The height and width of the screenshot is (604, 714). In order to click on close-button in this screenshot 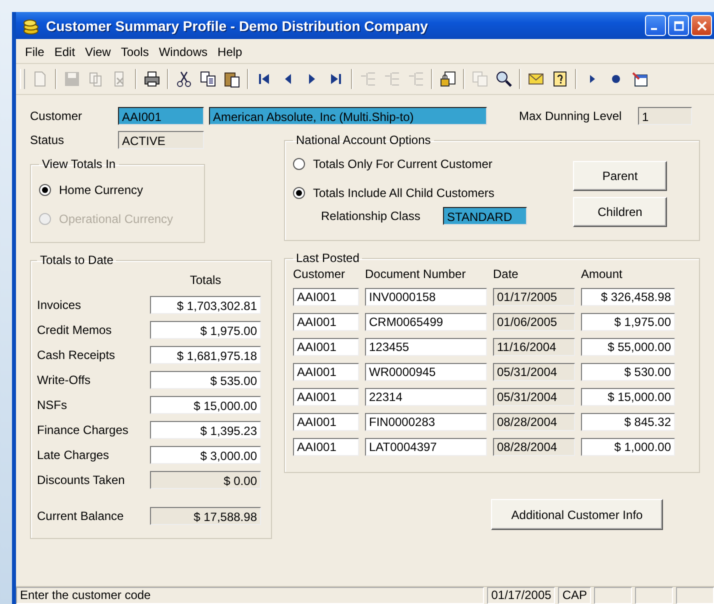, I will do `click(701, 25)`.